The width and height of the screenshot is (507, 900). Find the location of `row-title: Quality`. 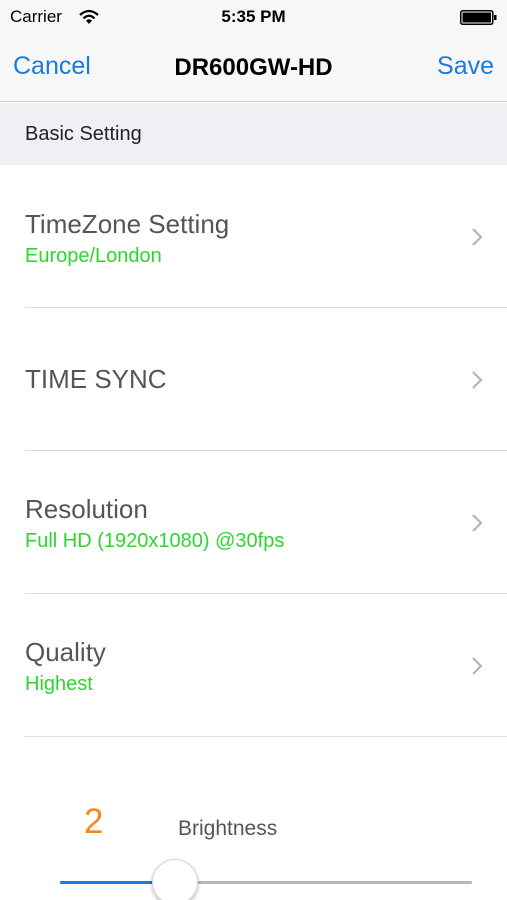

row-title: Quality is located at coordinates (65, 652).